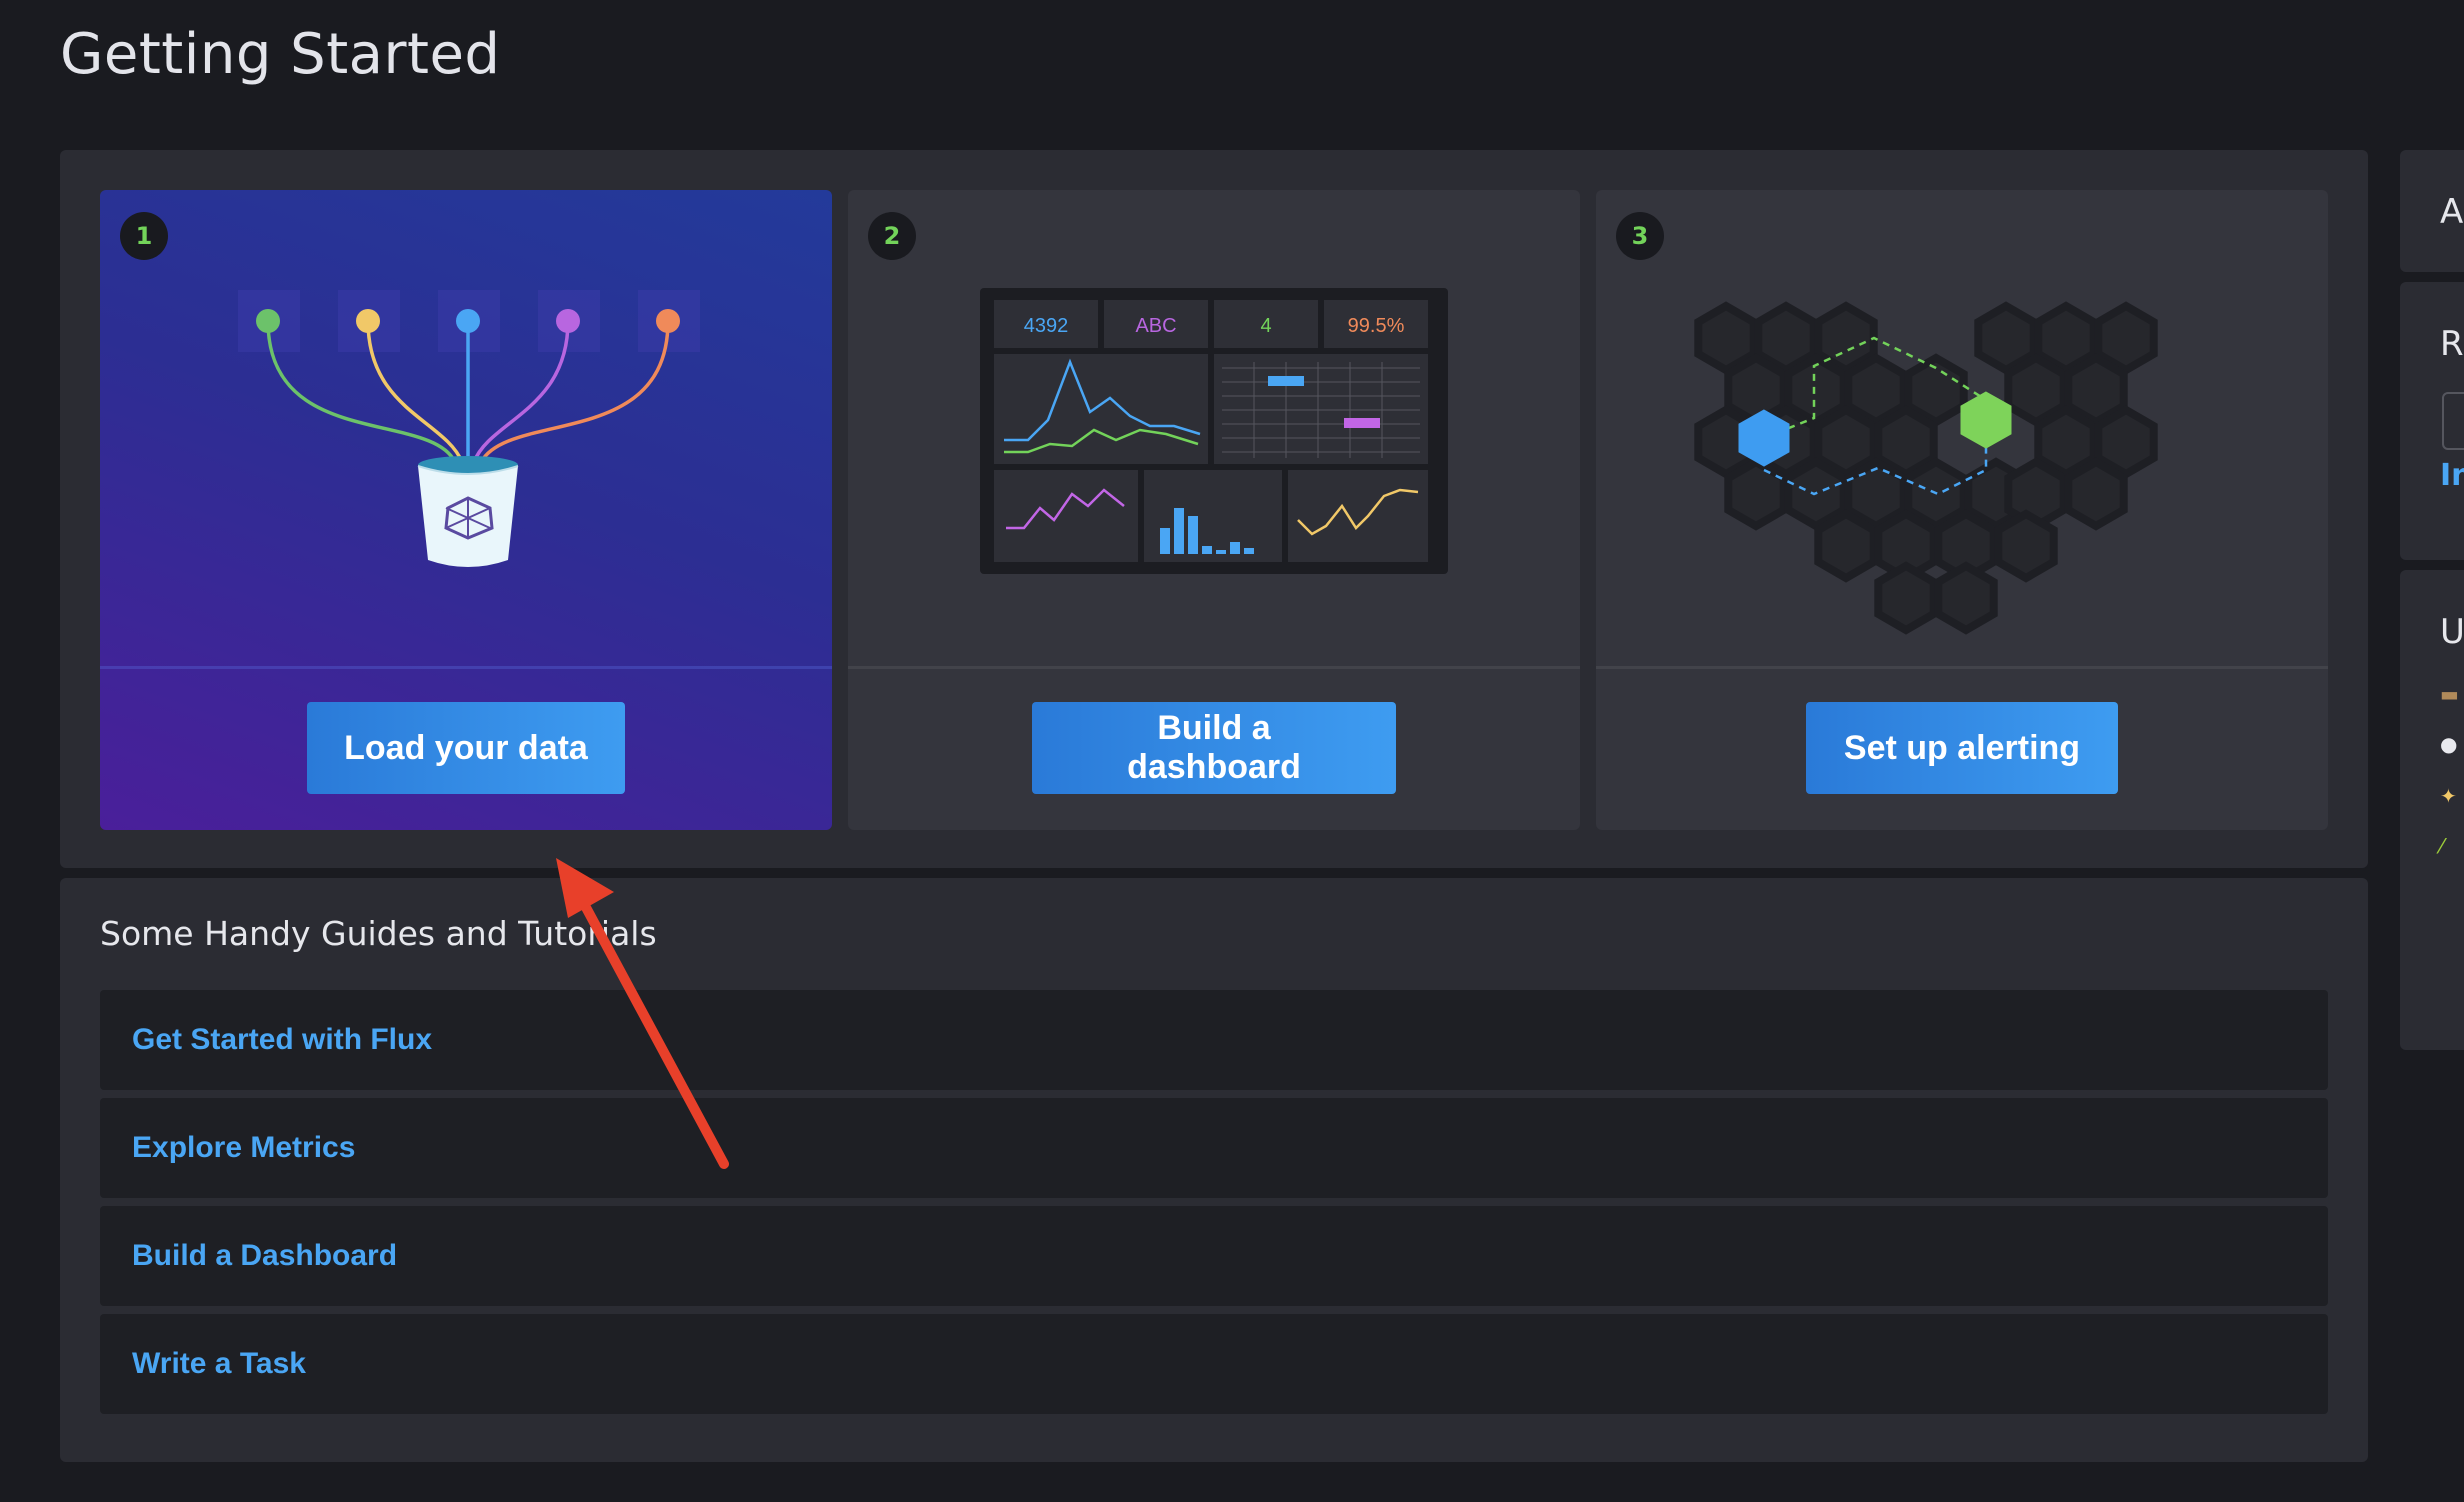 The height and width of the screenshot is (1502, 2464). I want to click on right-card-r: R In, so click(2432, 421).